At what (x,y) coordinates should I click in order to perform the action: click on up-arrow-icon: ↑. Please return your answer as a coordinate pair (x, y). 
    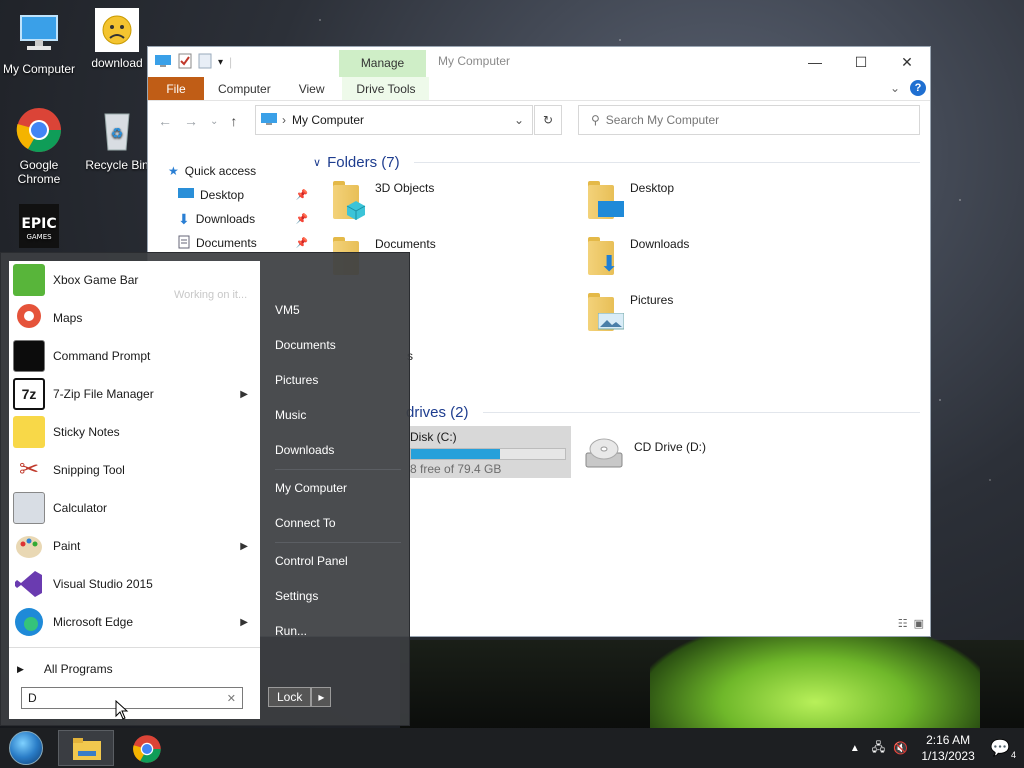
    Looking at the image, I should click on (233, 121).